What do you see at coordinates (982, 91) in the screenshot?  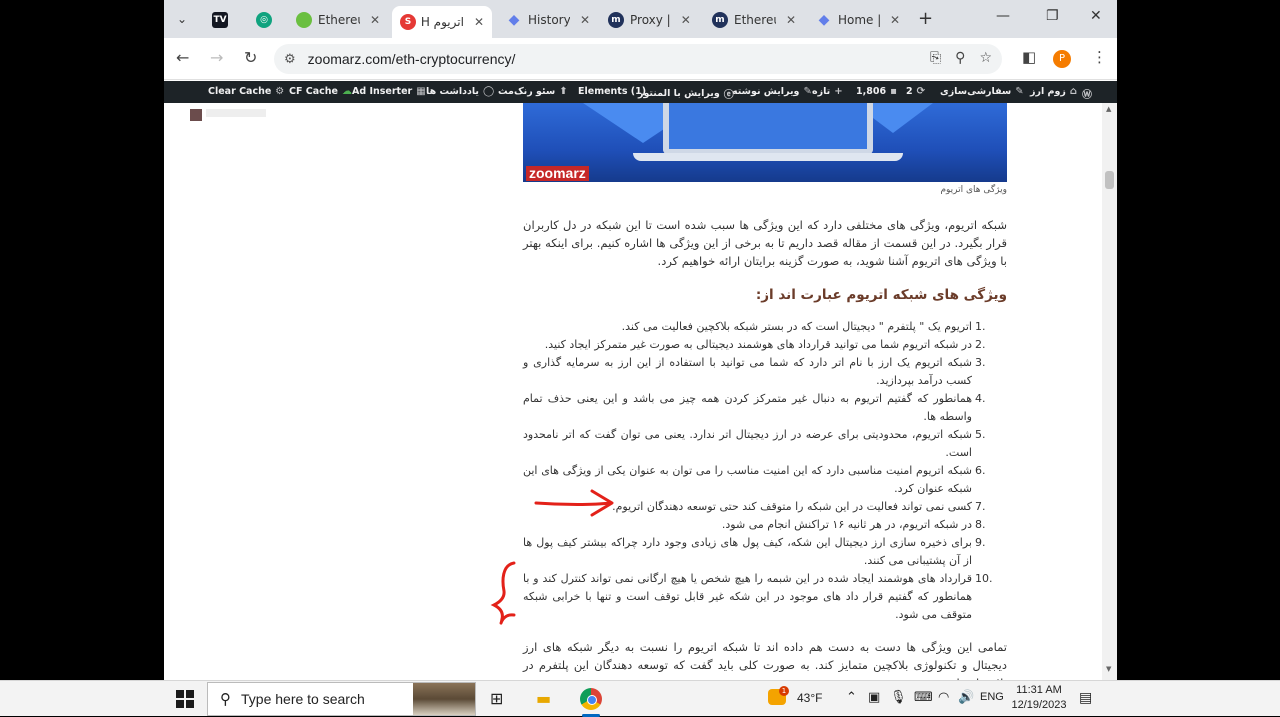 I see `wpbar-customize: سفارشی‌سازی ✎` at bounding box center [982, 91].